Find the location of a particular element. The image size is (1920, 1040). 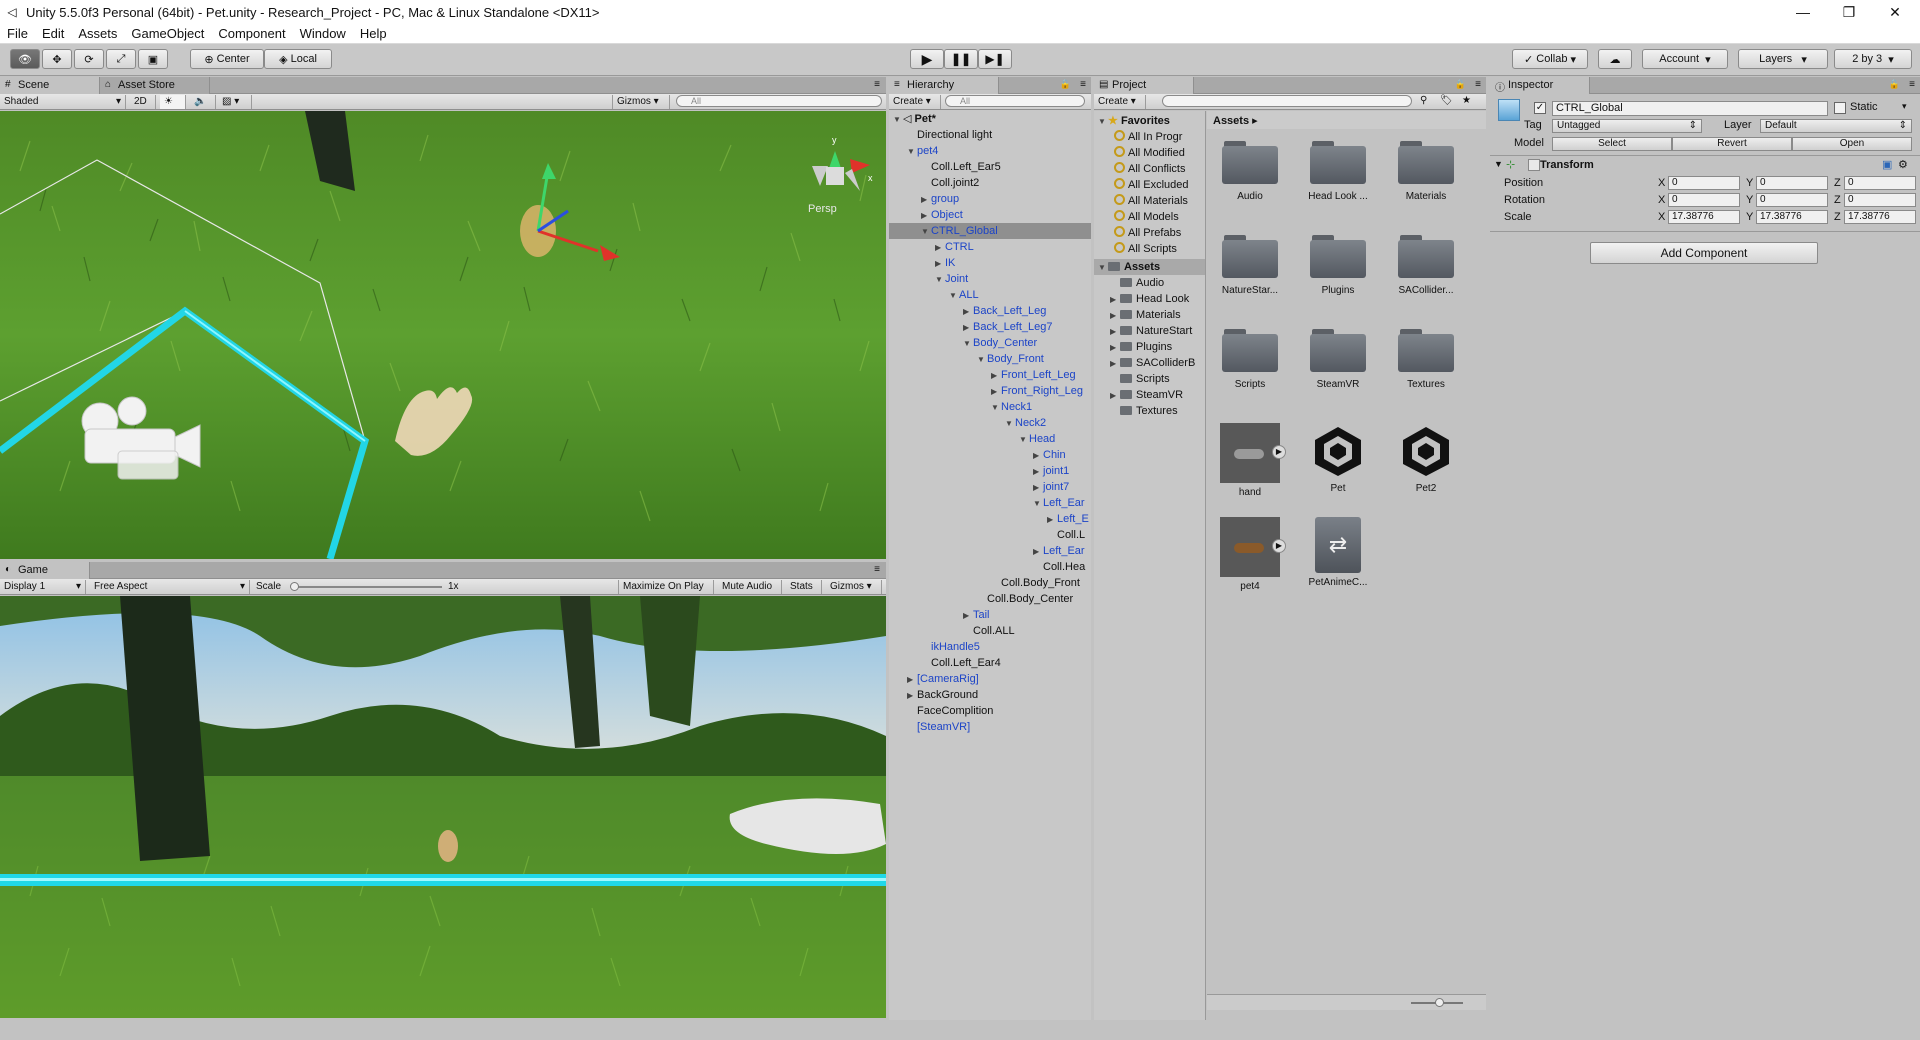

shading-dropdown: Shaded ▾ is located at coordinates (63, 102).